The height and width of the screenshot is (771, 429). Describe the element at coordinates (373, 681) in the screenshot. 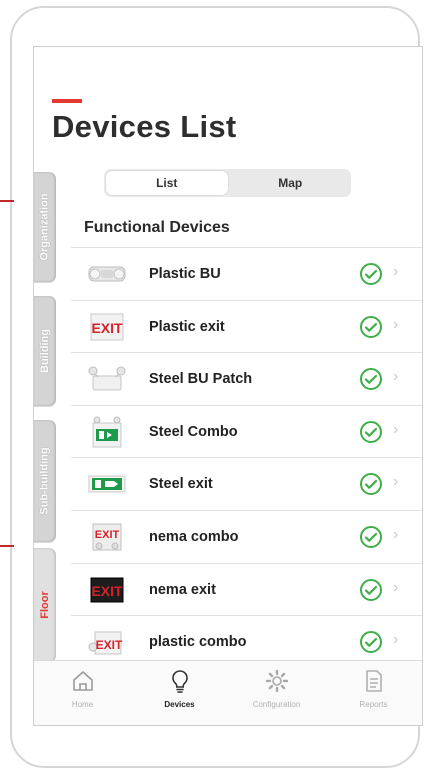

I see `document-icon` at that location.